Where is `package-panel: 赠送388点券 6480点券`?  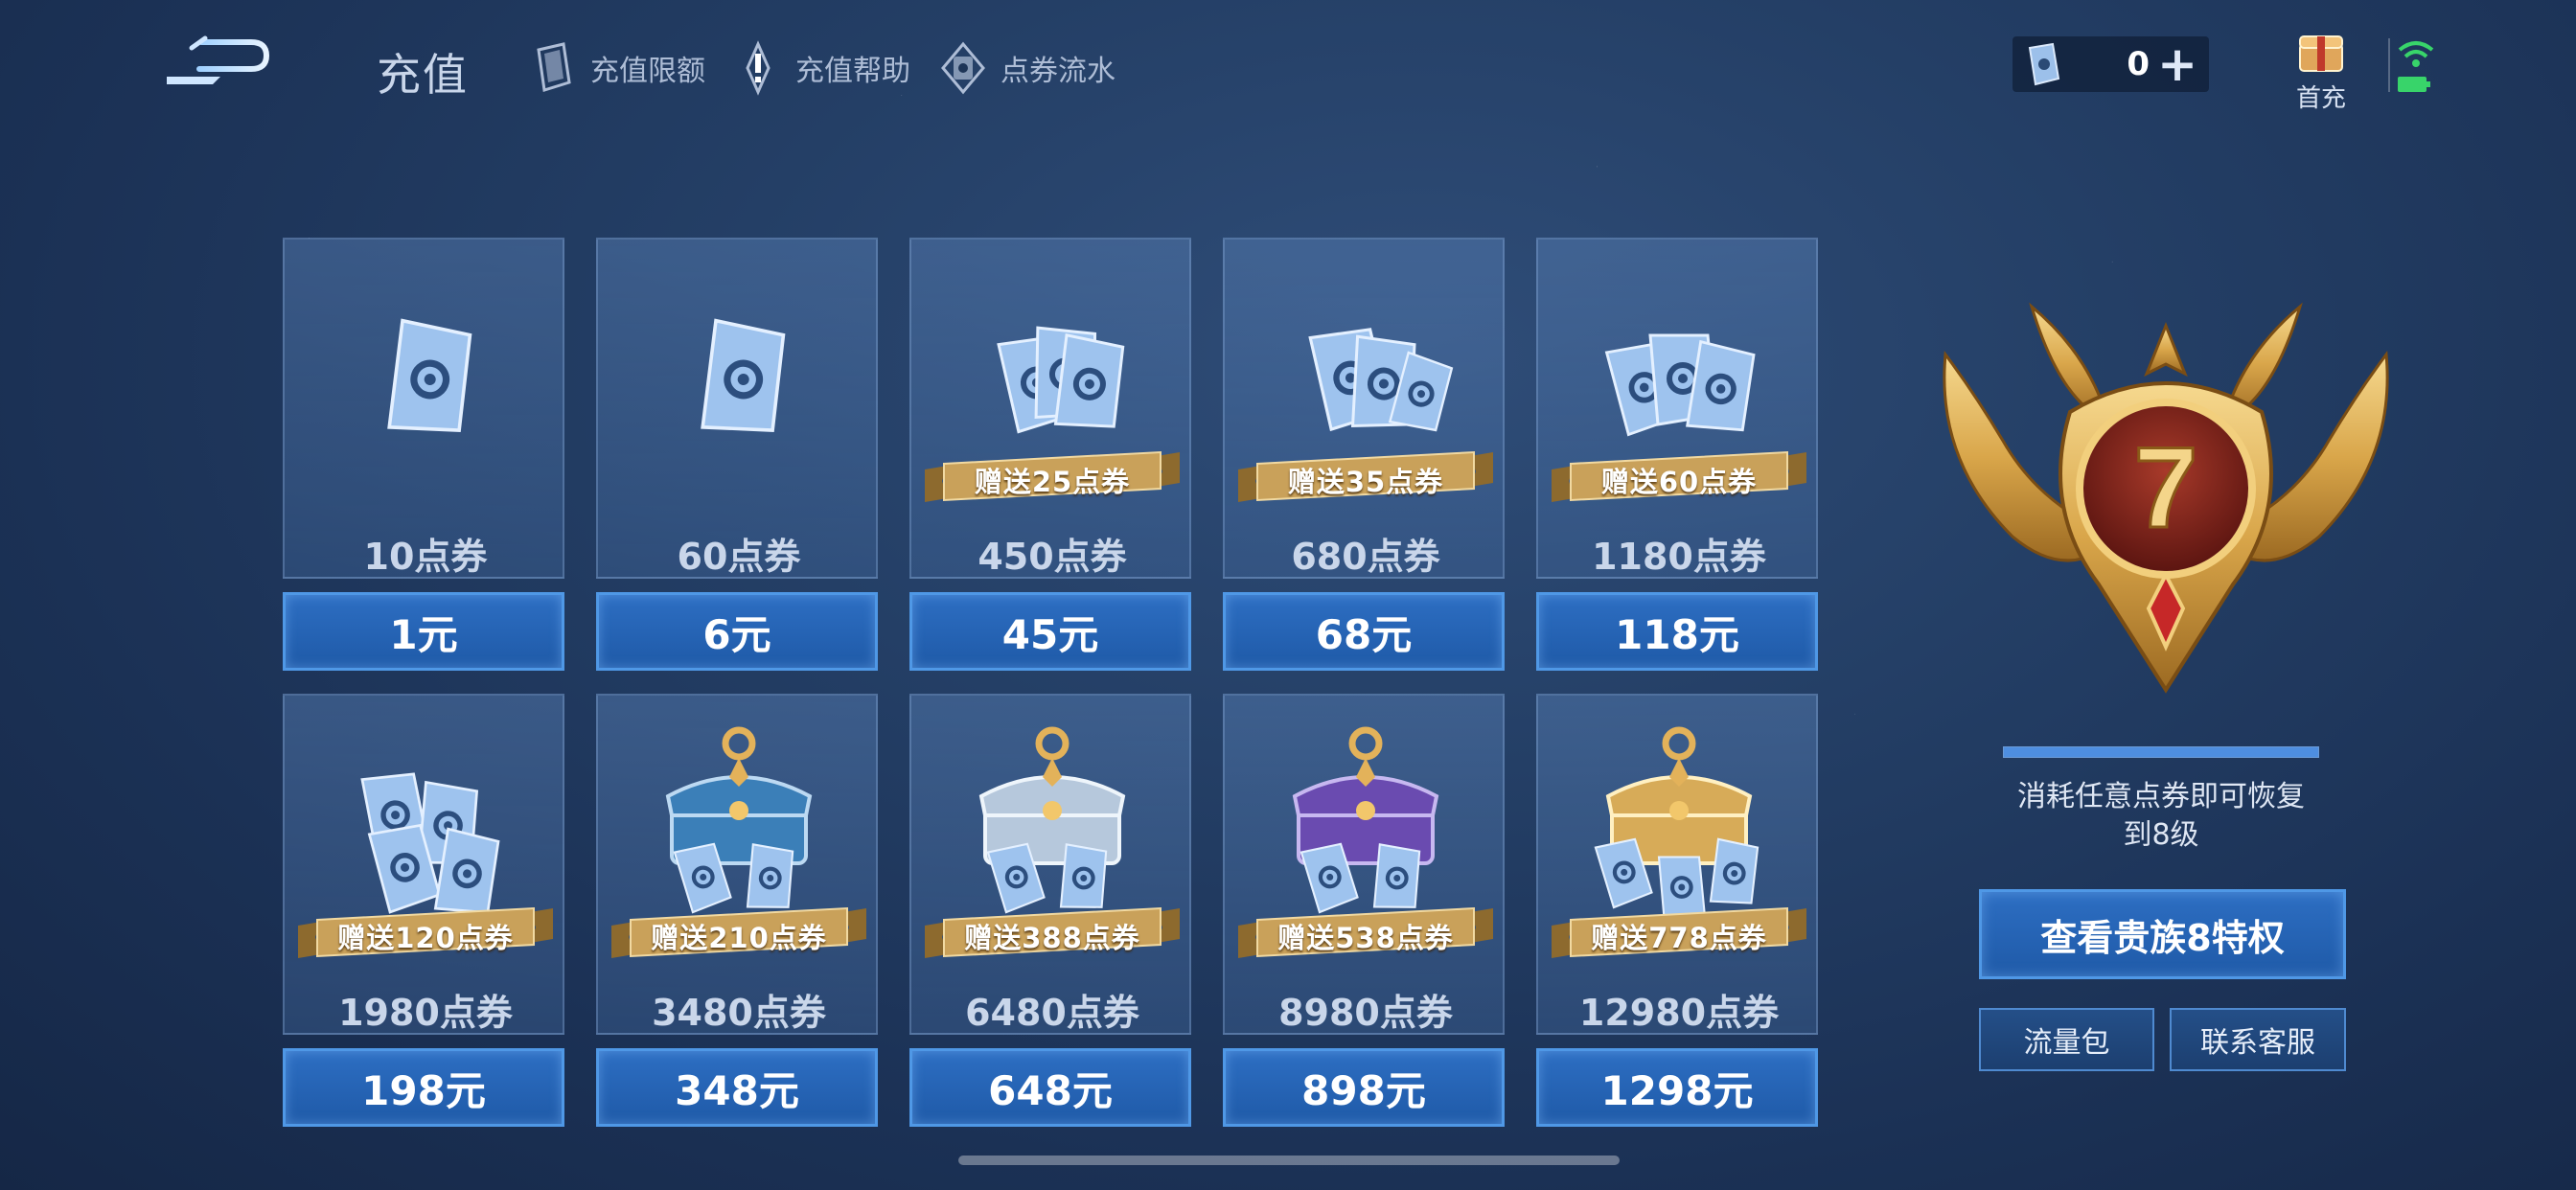 package-panel: 赠送388点券 6480点券 is located at coordinates (1050, 865).